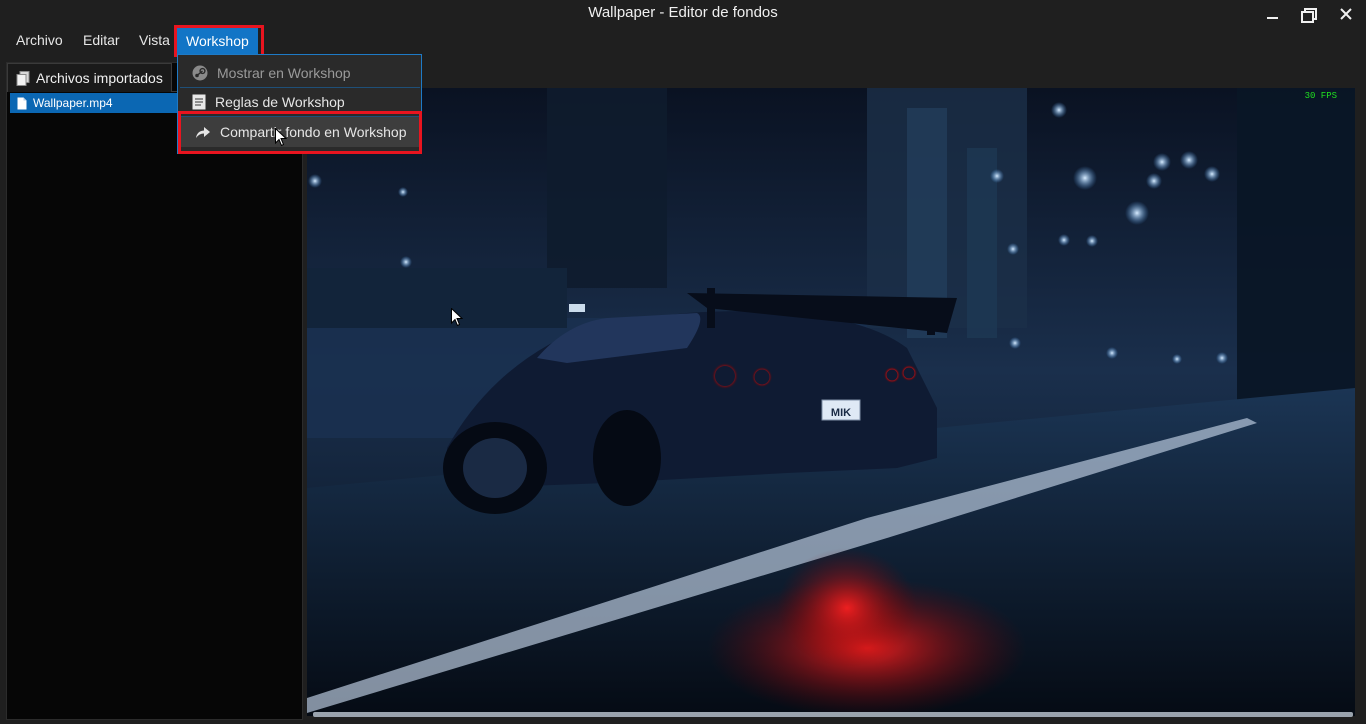 The image size is (1366, 724). I want to click on horizontal-scrollbar, so click(833, 714).